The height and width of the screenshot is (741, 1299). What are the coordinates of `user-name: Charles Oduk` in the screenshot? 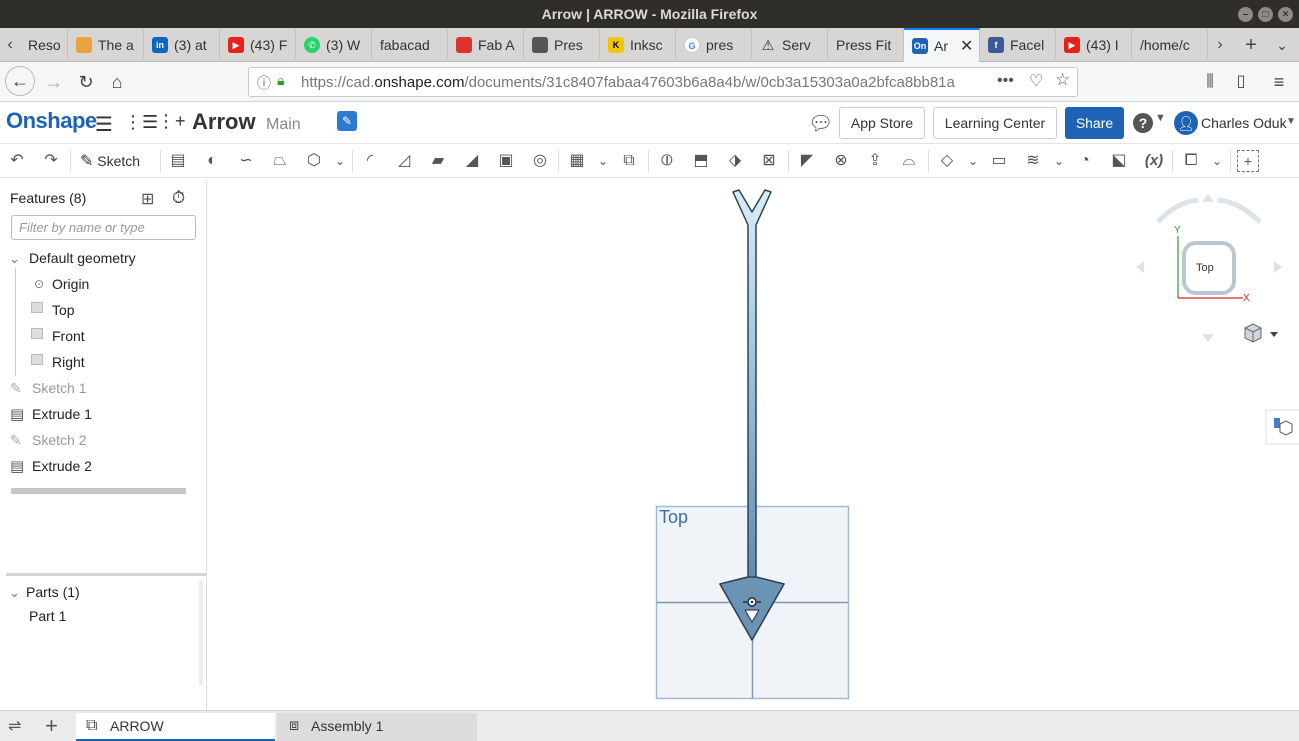 It's located at (1244, 123).